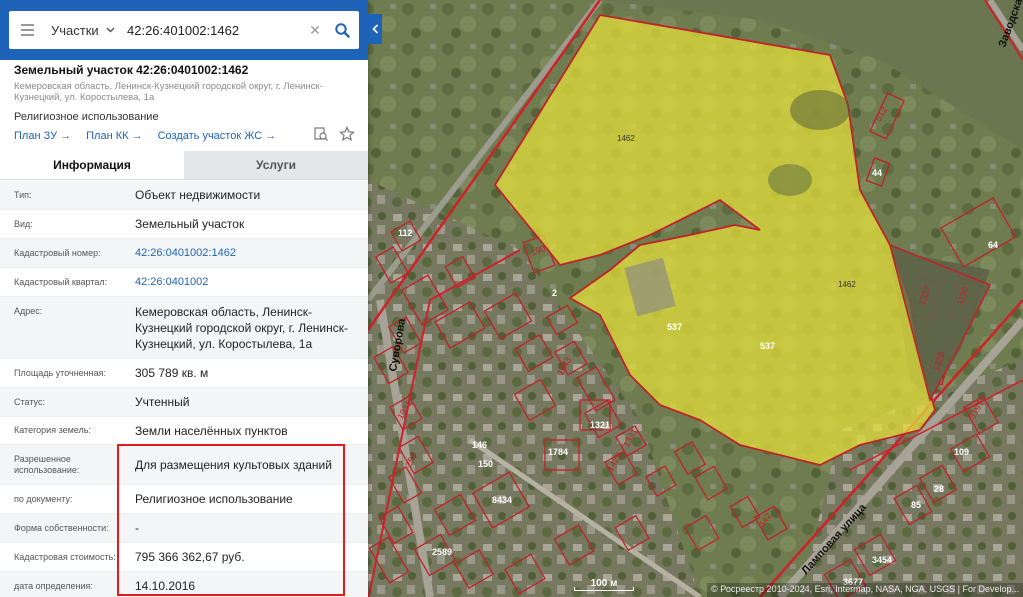 Image resolution: width=1023 pixels, height=597 pixels. What do you see at coordinates (217, 136) in the screenshot?
I see `create-plot-link: Создать участок ЖС →` at bounding box center [217, 136].